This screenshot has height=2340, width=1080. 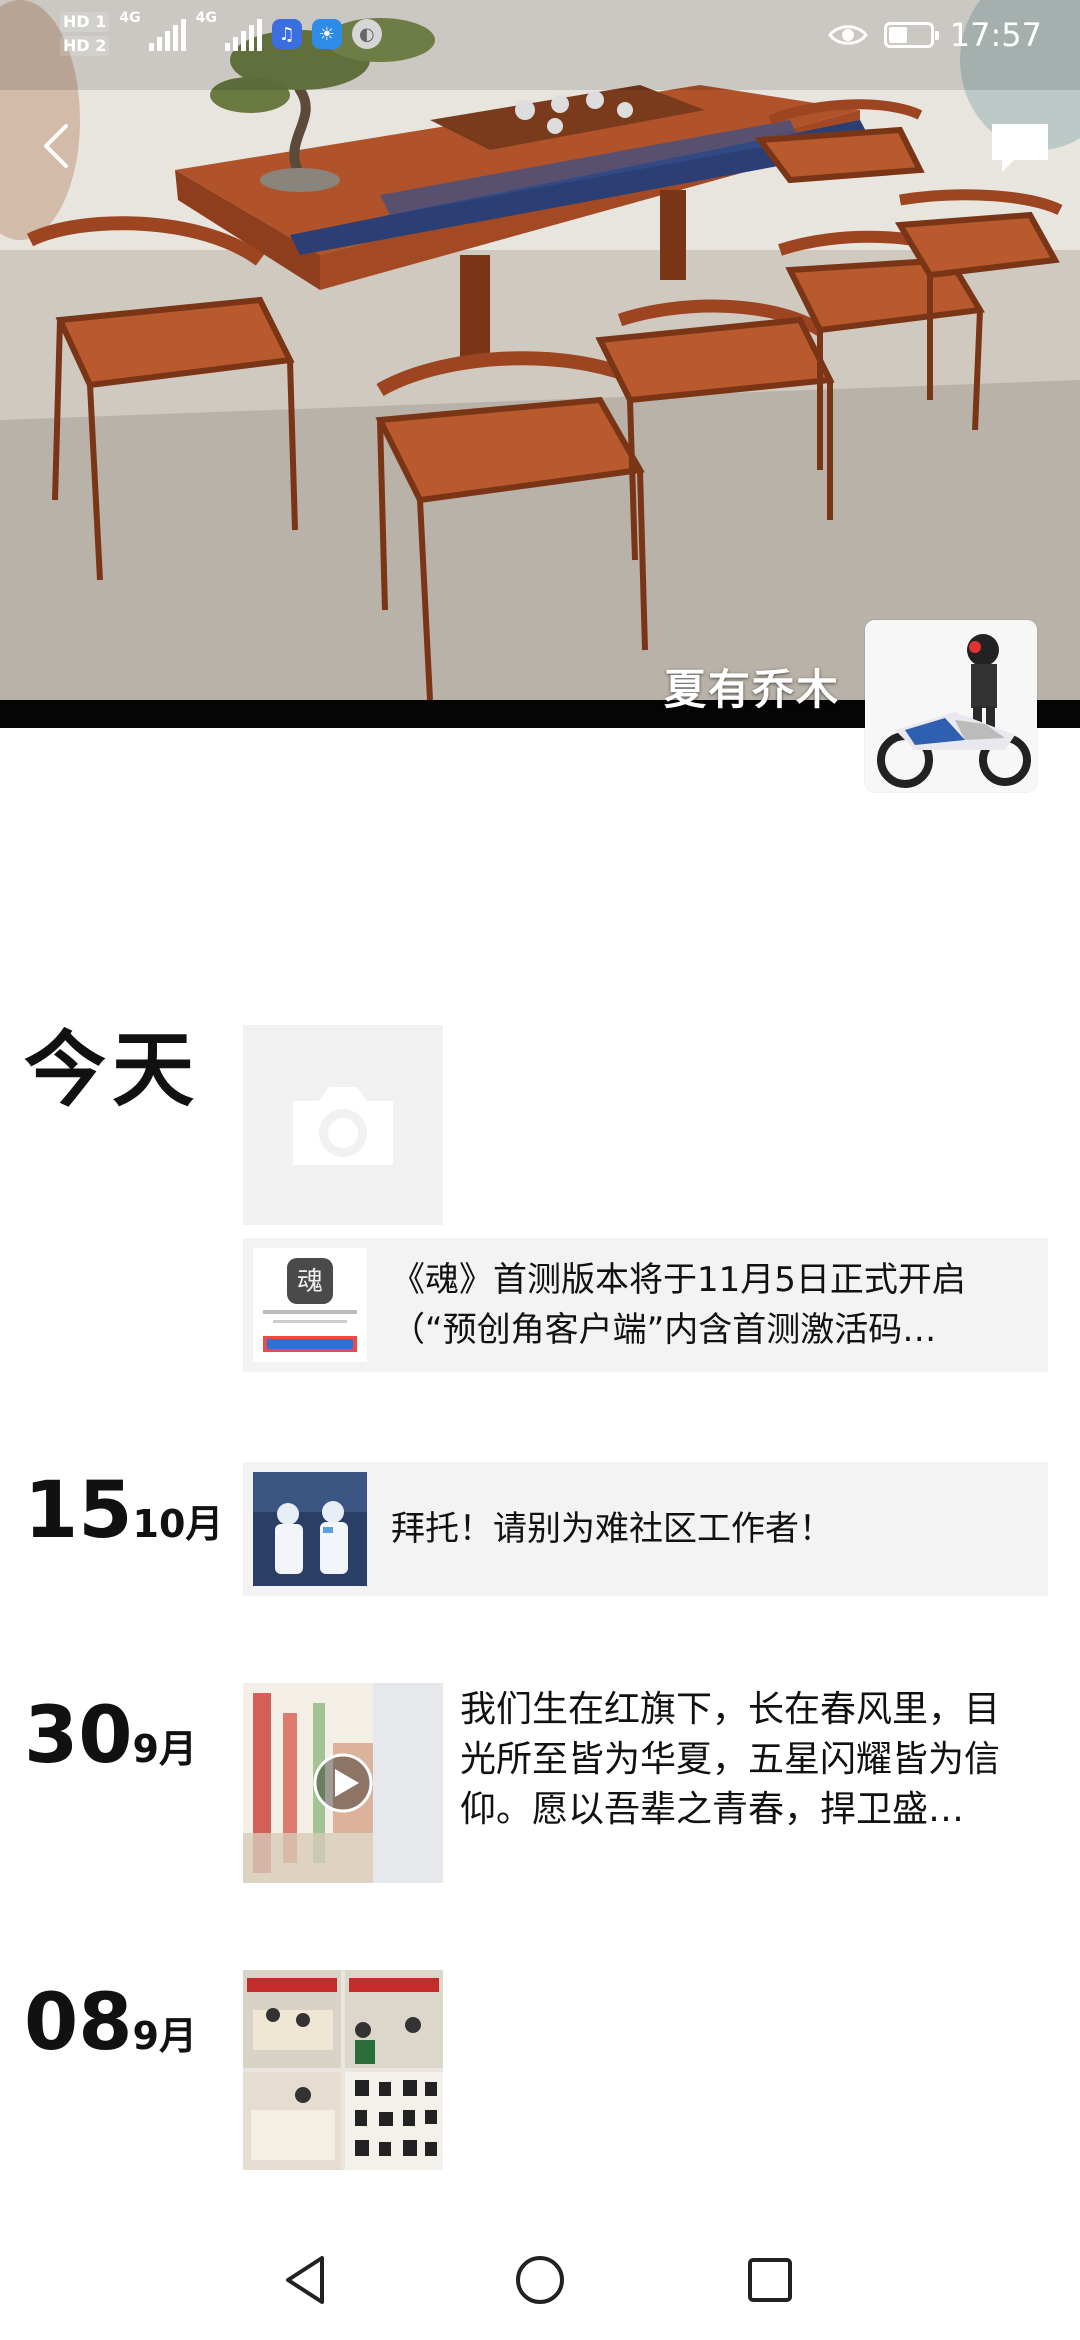 I want to click on music-app-icon: ♫, so click(x=286, y=34).